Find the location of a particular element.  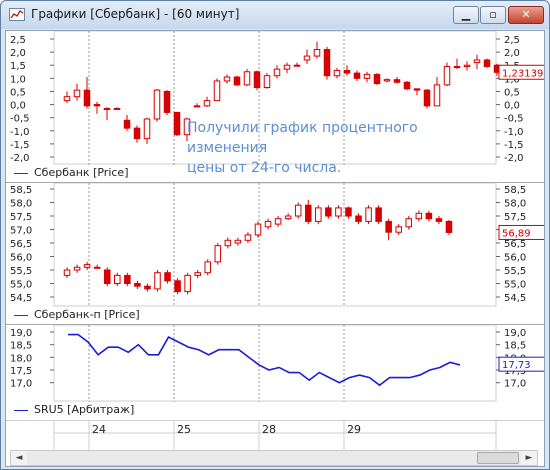

time-tick-label: 29 is located at coordinates (354, 429).